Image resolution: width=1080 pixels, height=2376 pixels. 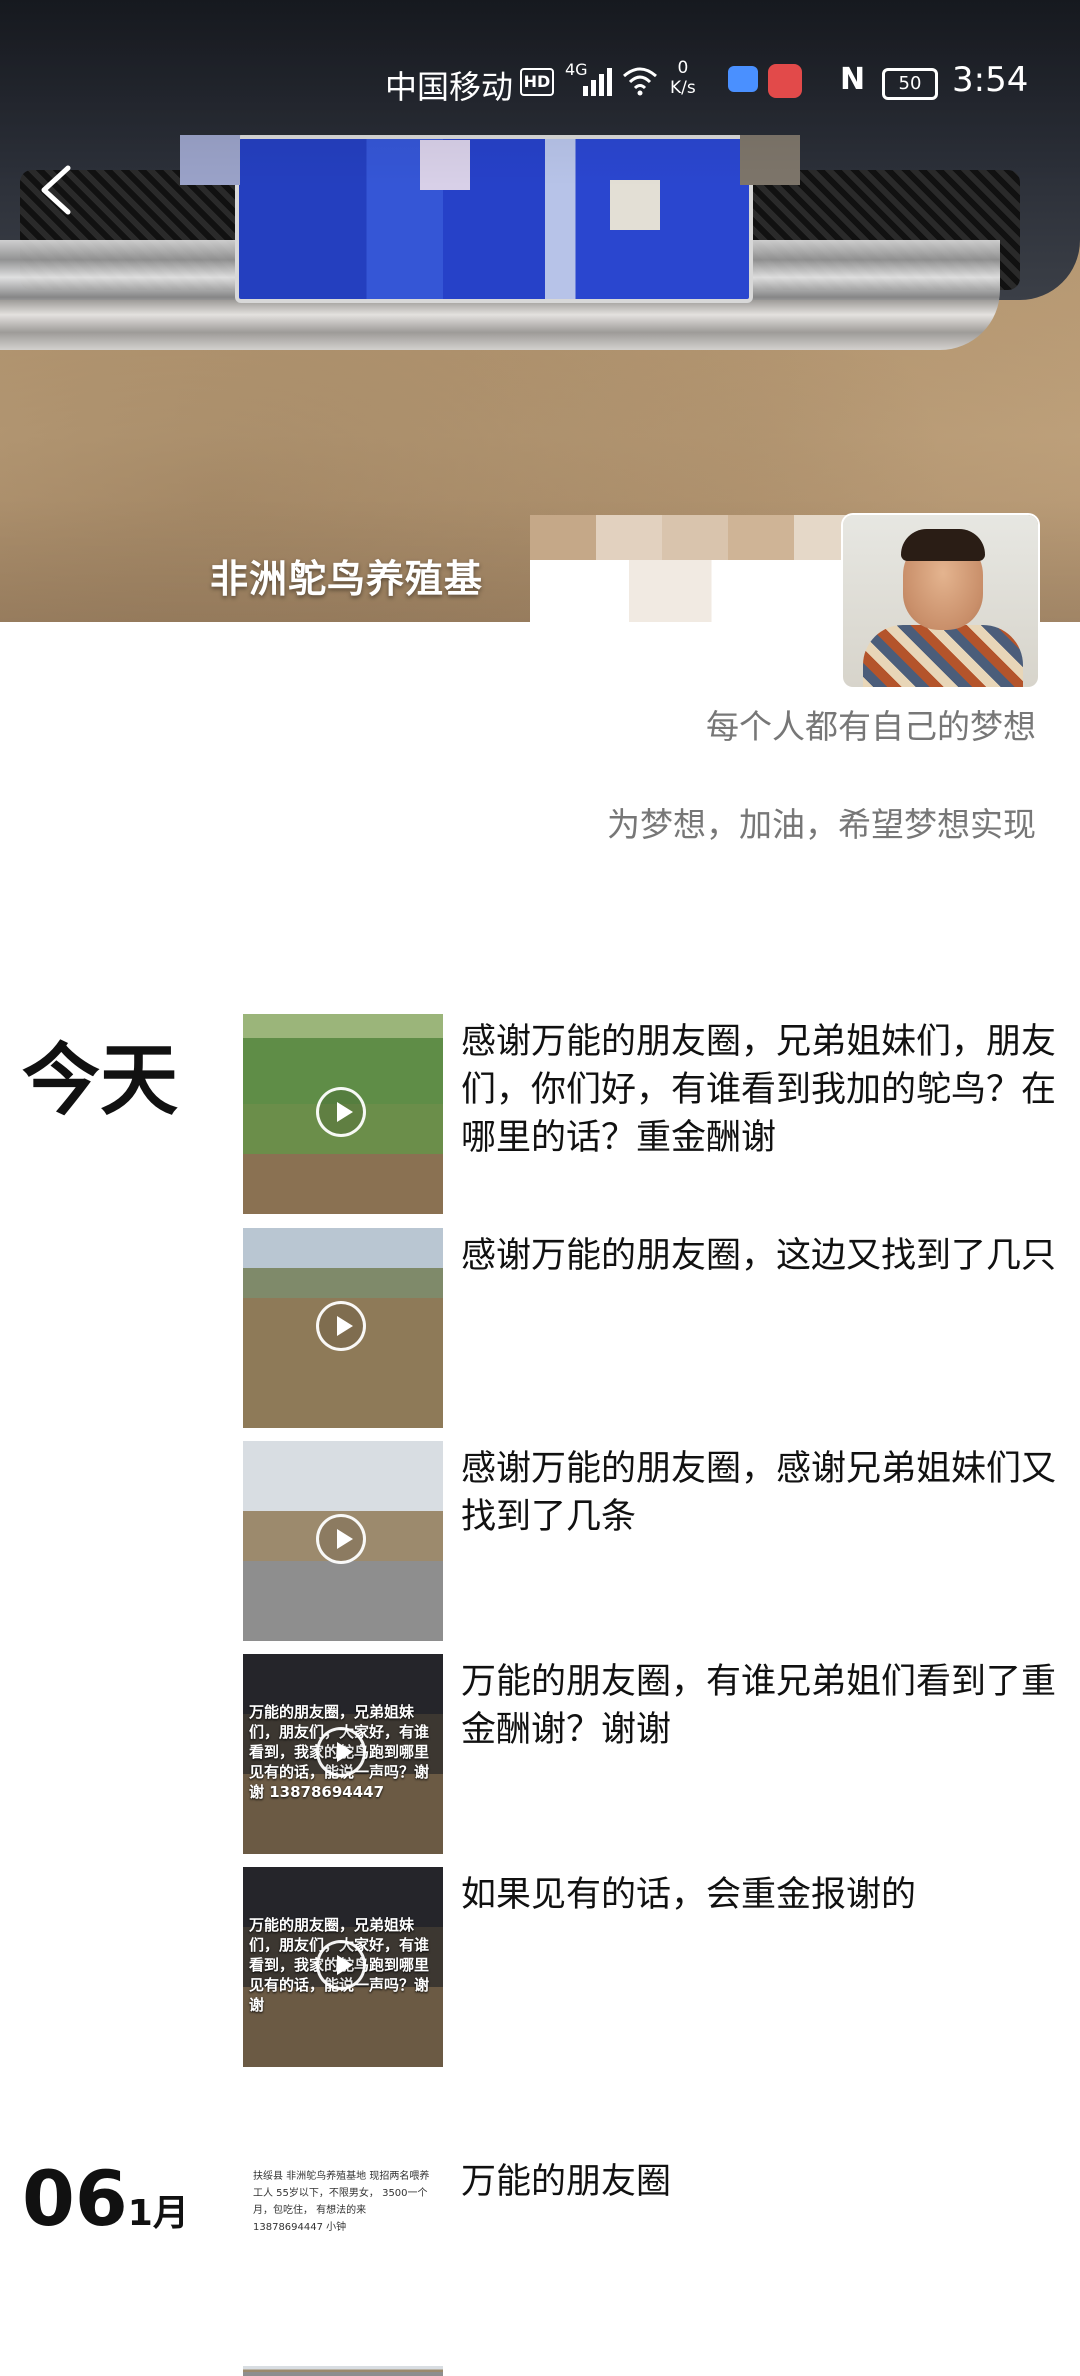 What do you see at coordinates (990, 80) in the screenshot?
I see `clock: 3:54` at bounding box center [990, 80].